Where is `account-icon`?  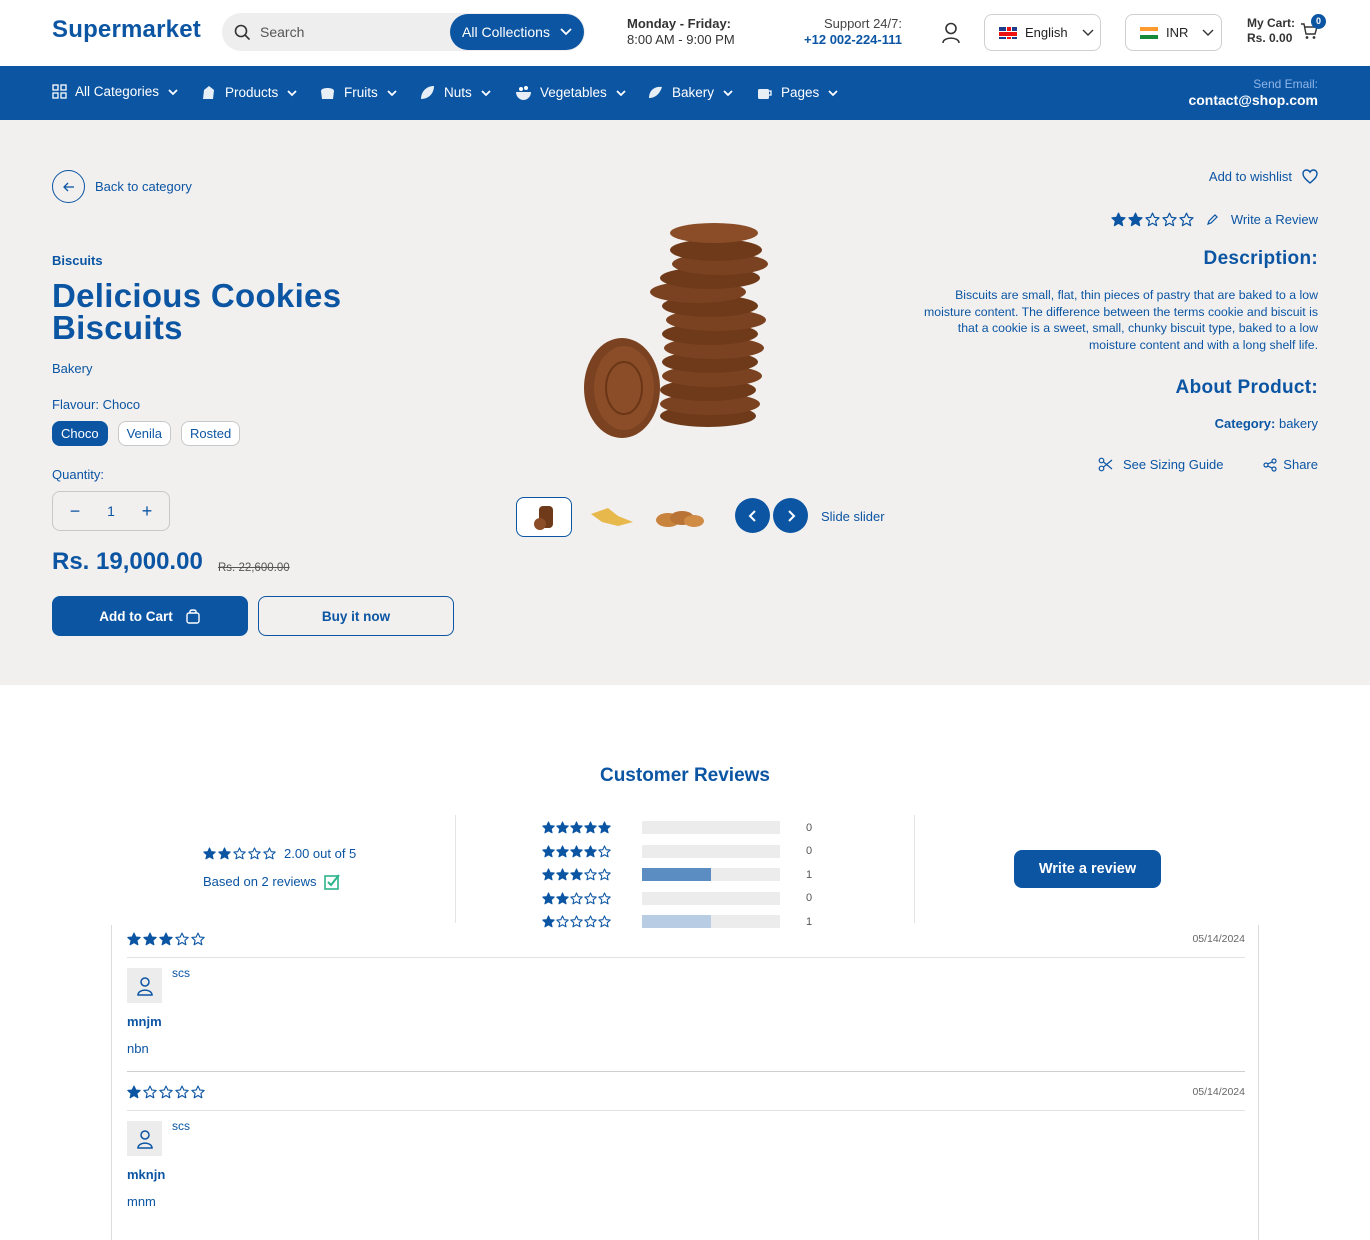 account-icon is located at coordinates (951, 33).